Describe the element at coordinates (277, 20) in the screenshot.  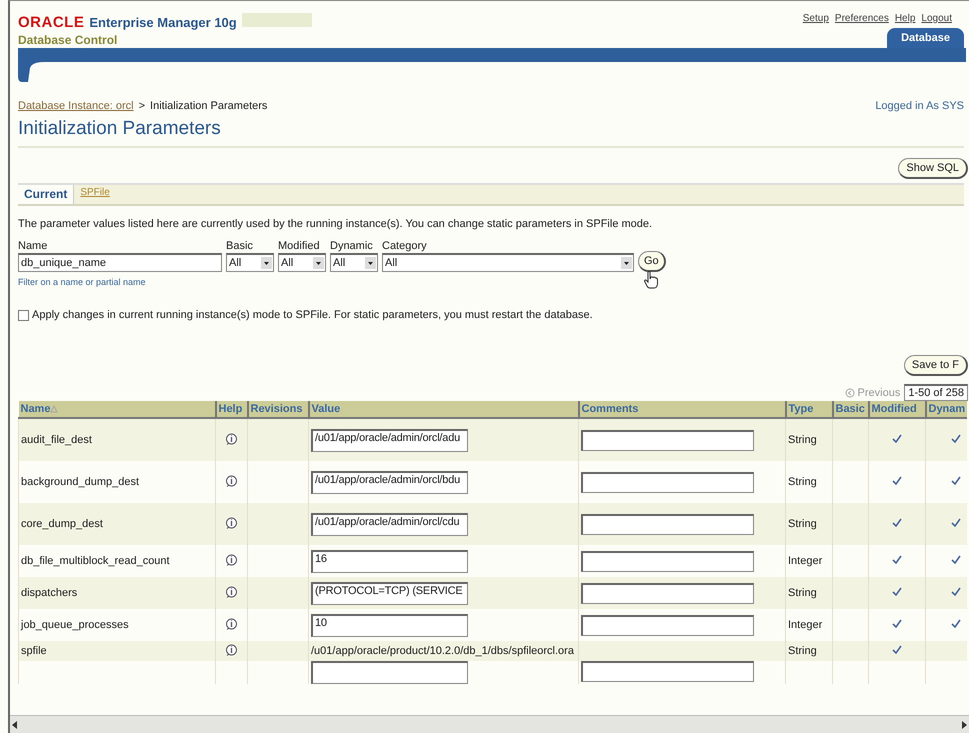
I see `blurred-label` at that location.